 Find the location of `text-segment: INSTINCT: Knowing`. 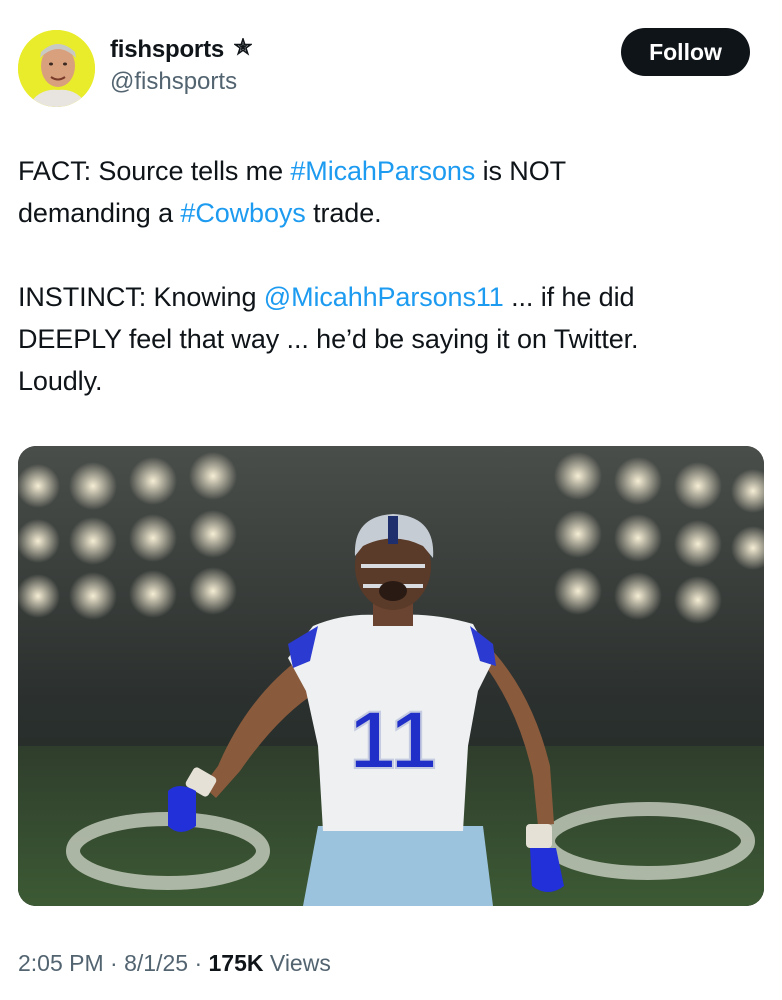

text-segment: INSTINCT: Knowing is located at coordinates (141, 297).